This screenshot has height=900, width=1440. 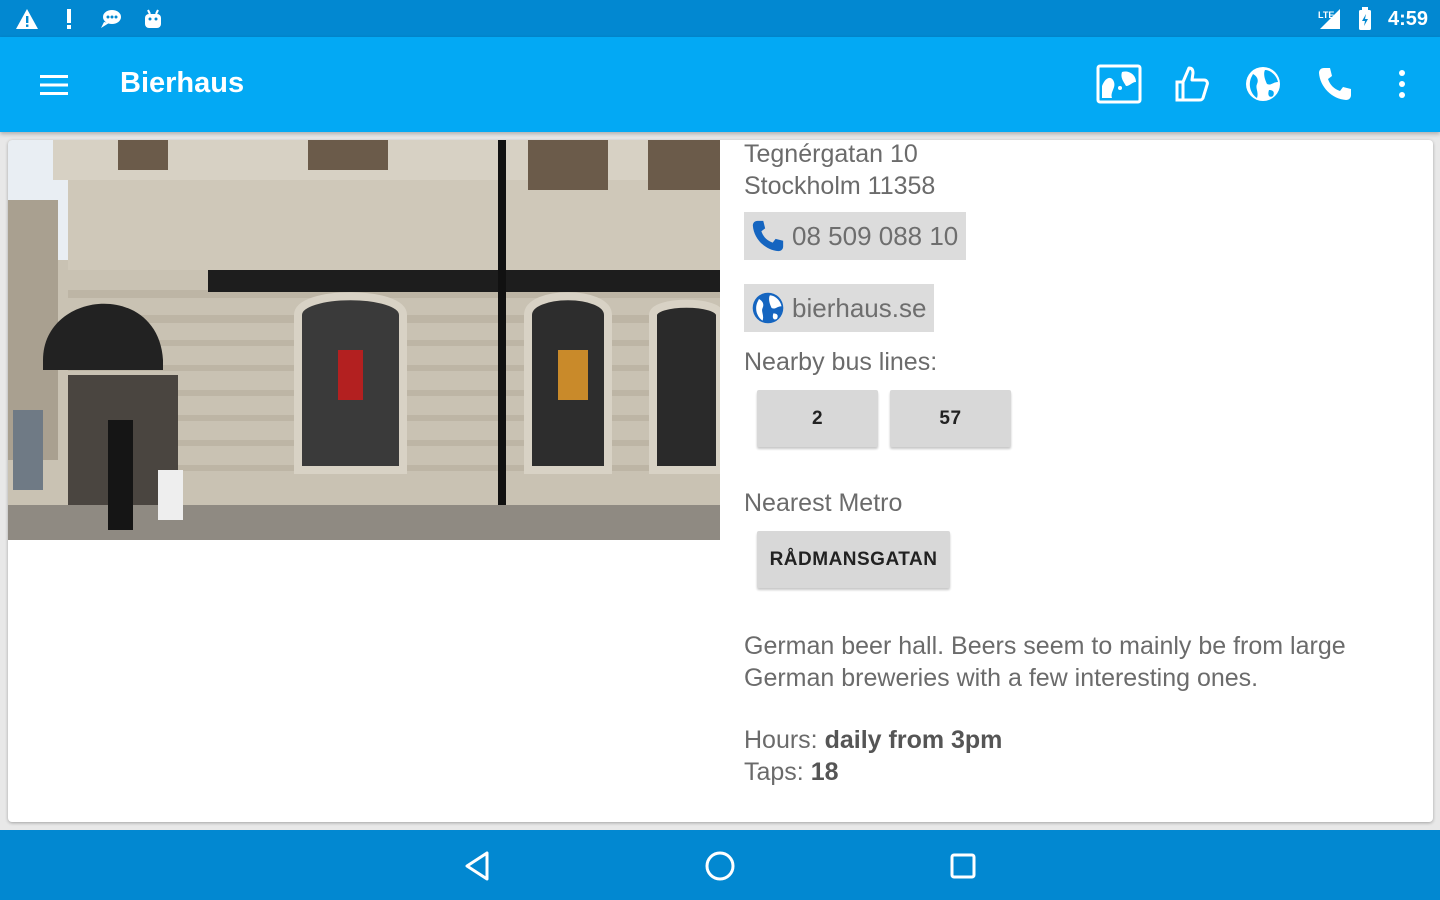 What do you see at coordinates (840, 186) in the screenshot?
I see `address-city: Stockholm 11358` at bounding box center [840, 186].